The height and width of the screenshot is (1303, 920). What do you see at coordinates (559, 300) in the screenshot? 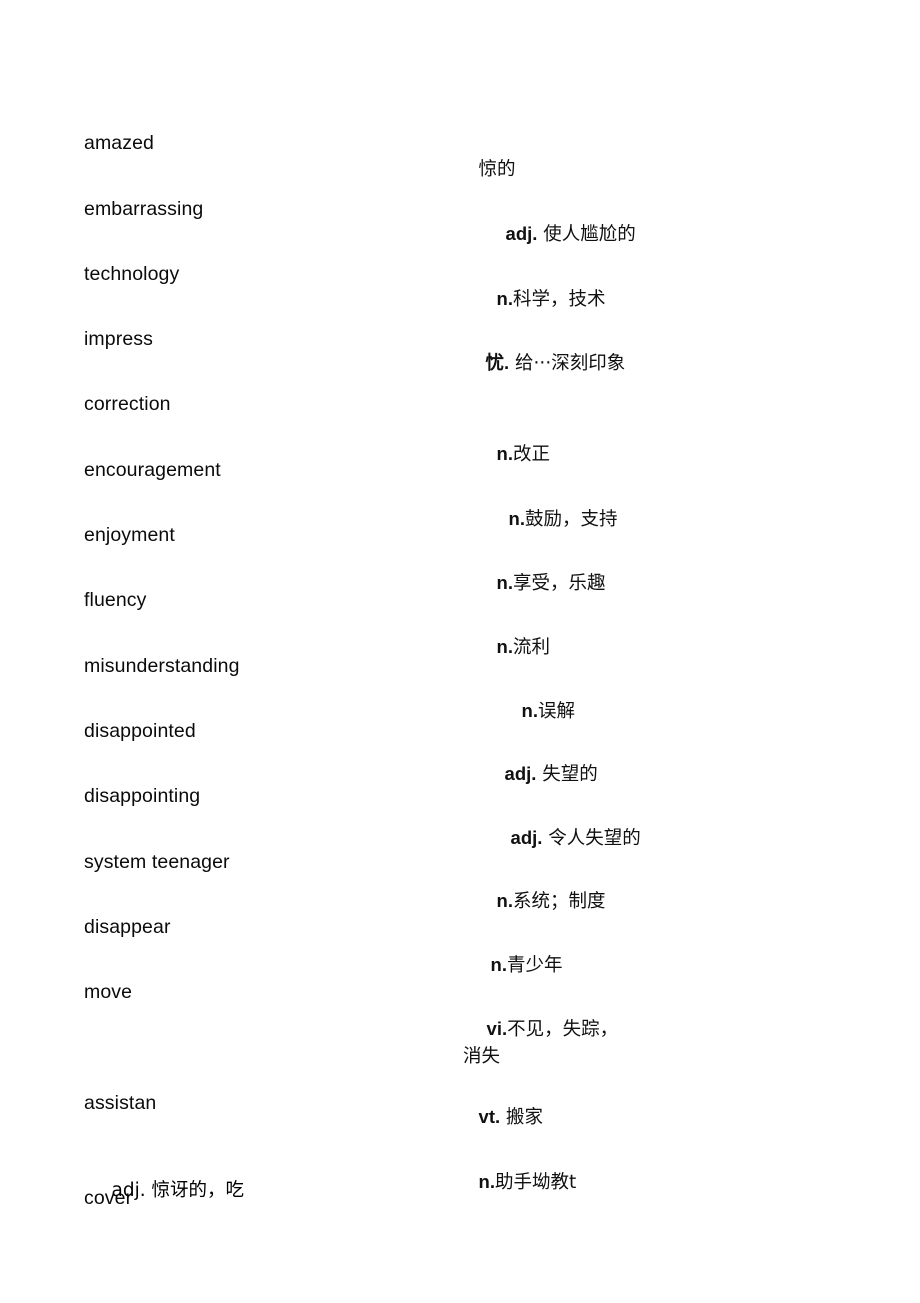
I see `definition-text: 科学，技术` at bounding box center [559, 300].